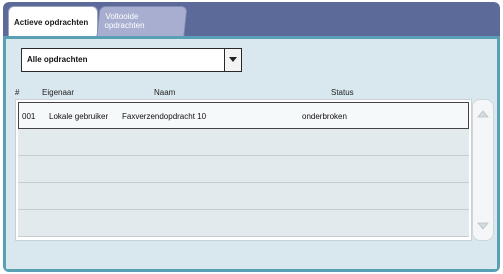 The height and width of the screenshot is (274, 503). I want to click on tab-completed-jobs-label-line2: opdrachten, so click(124, 25).